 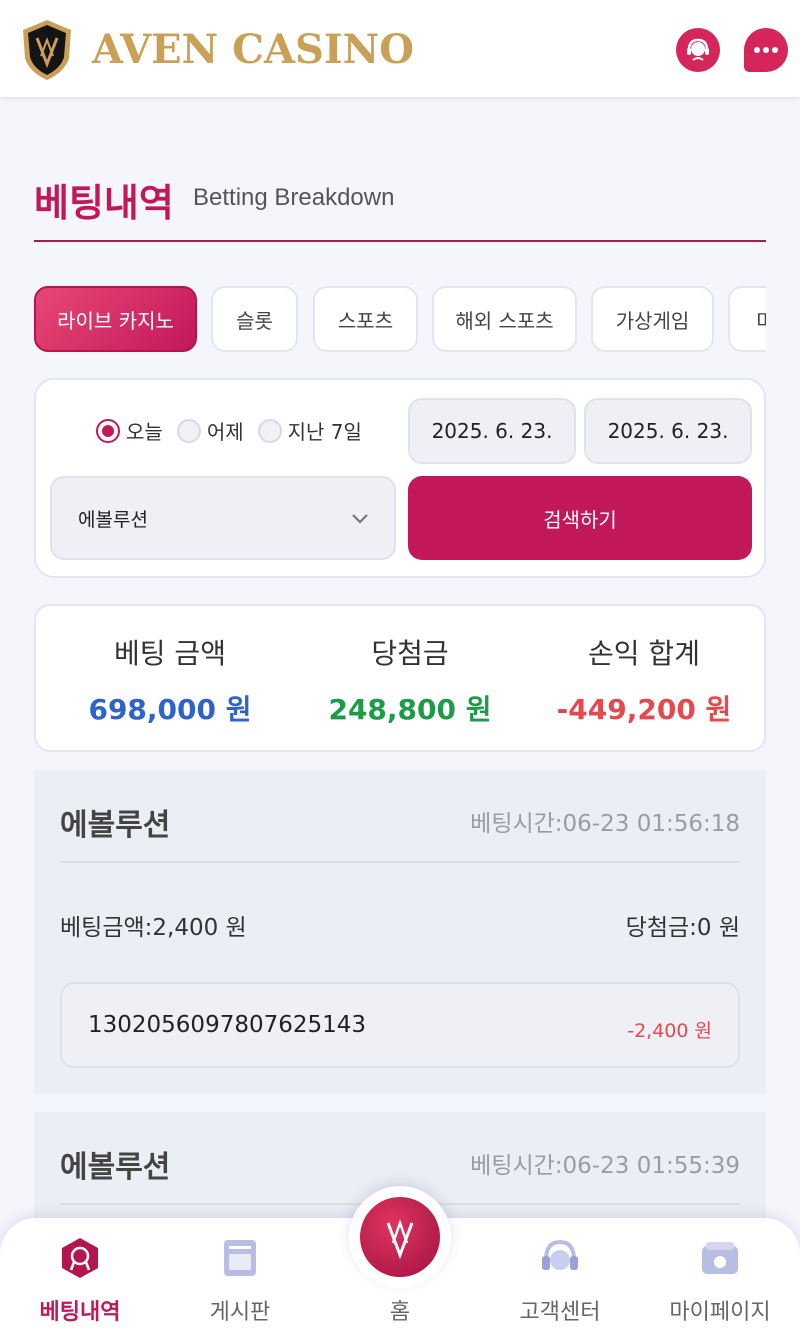 What do you see at coordinates (400, 1025) in the screenshot?
I see `record-detail-row: 1302056097807625143 -2,400 원` at bounding box center [400, 1025].